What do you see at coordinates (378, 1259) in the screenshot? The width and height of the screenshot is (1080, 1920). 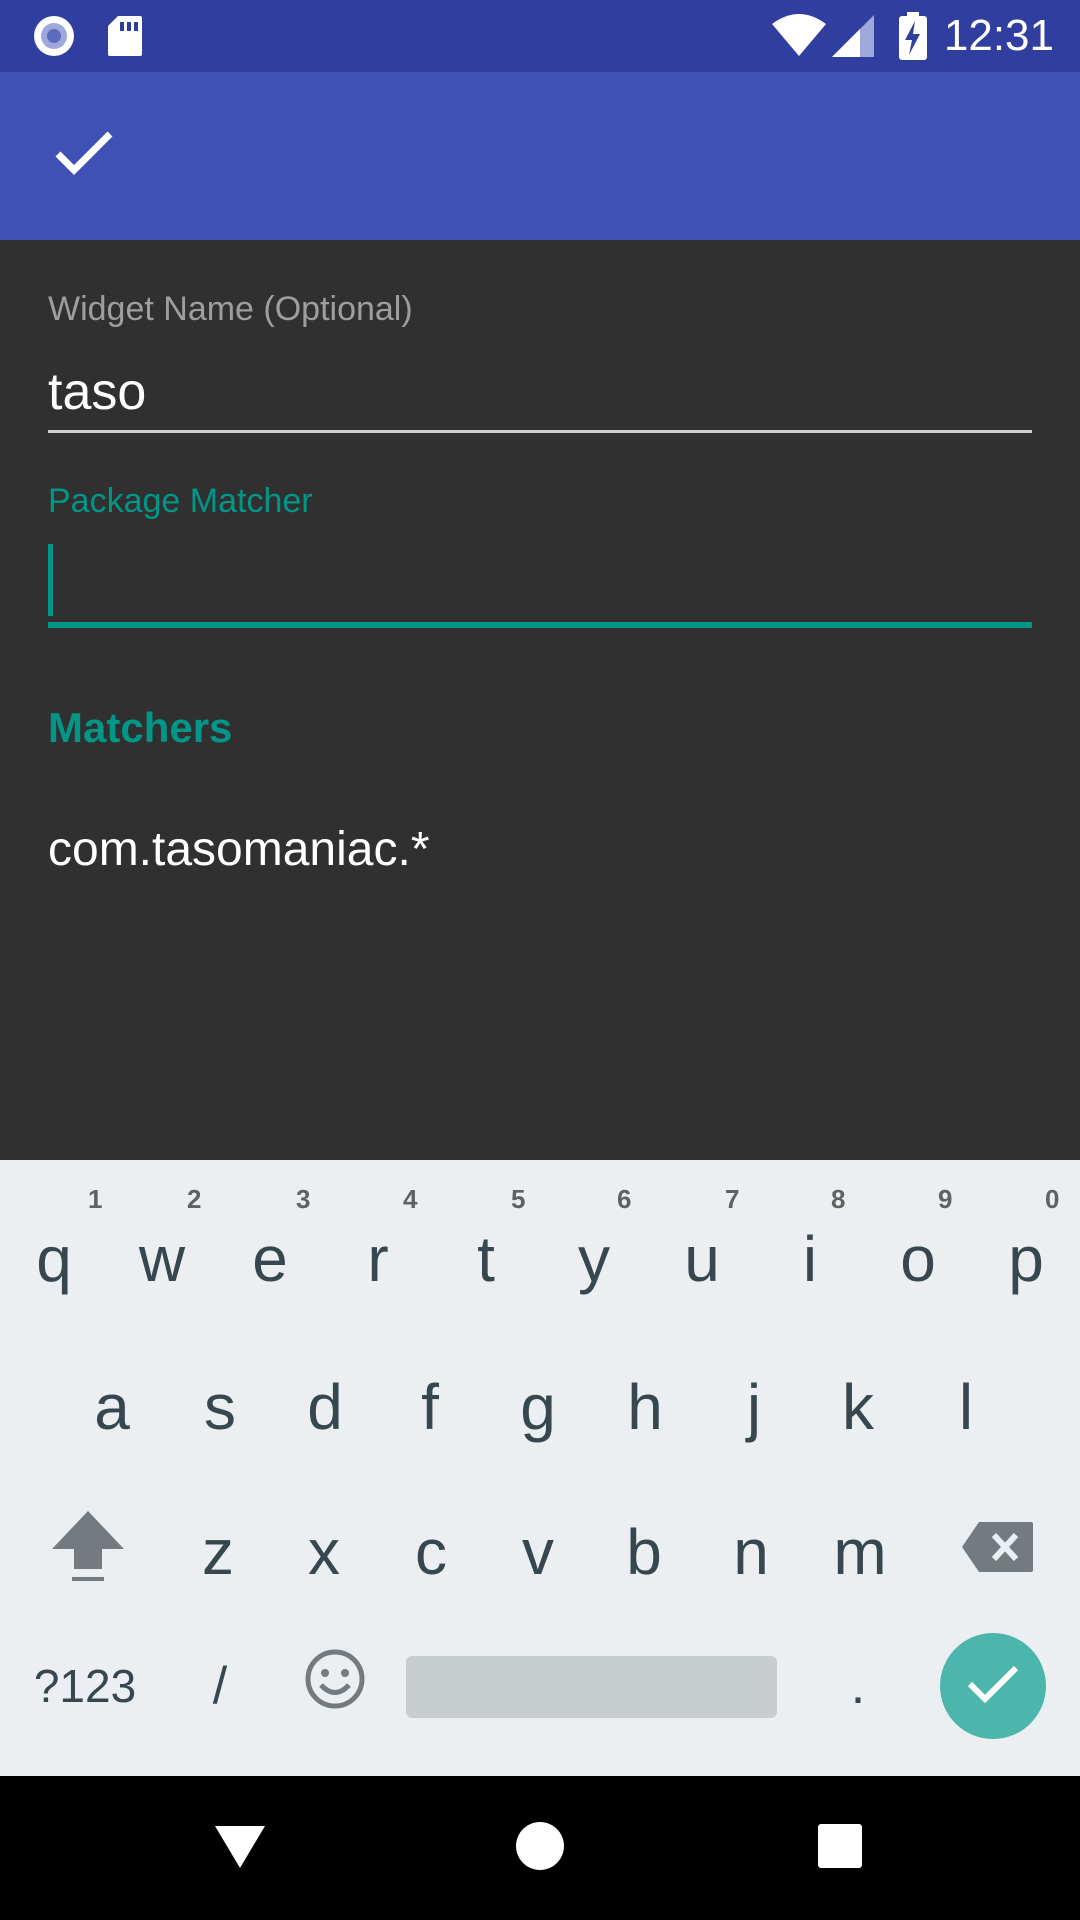 I see `key-r: r` at bounding box center [378, 1259].